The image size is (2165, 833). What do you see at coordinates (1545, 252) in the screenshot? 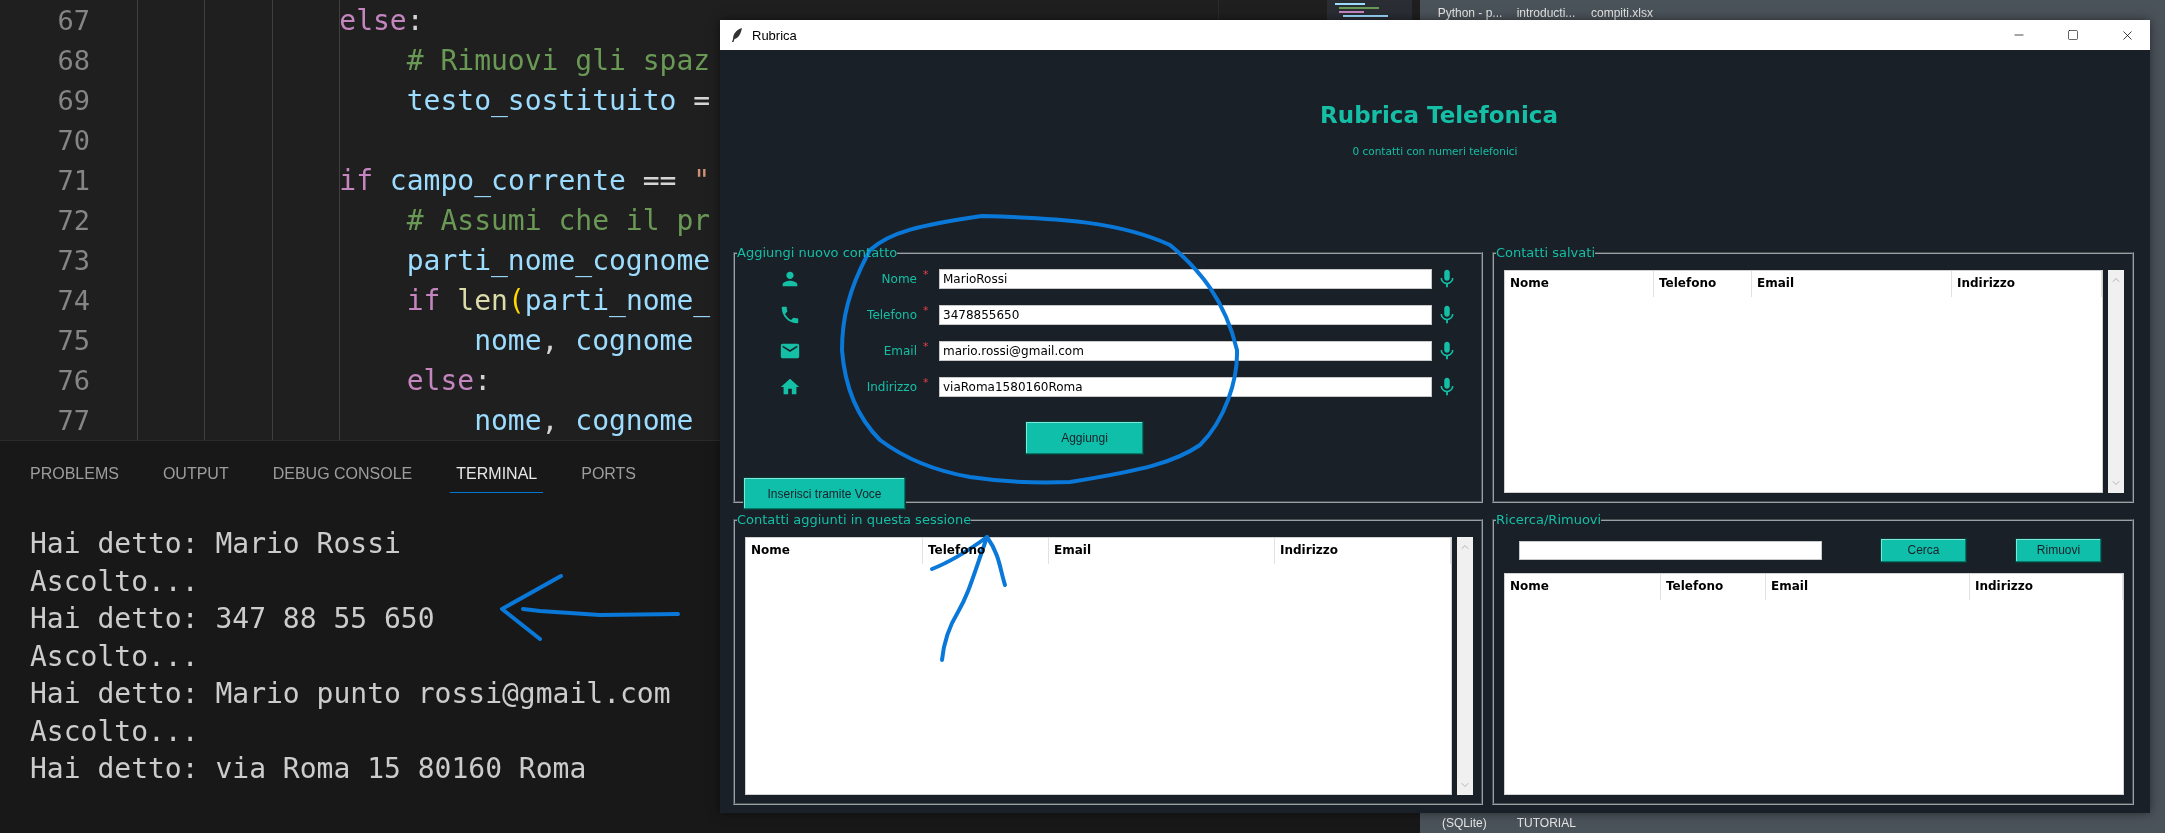
I see `panel-title: Contatti salvati` at bounding box center [1545, 252].